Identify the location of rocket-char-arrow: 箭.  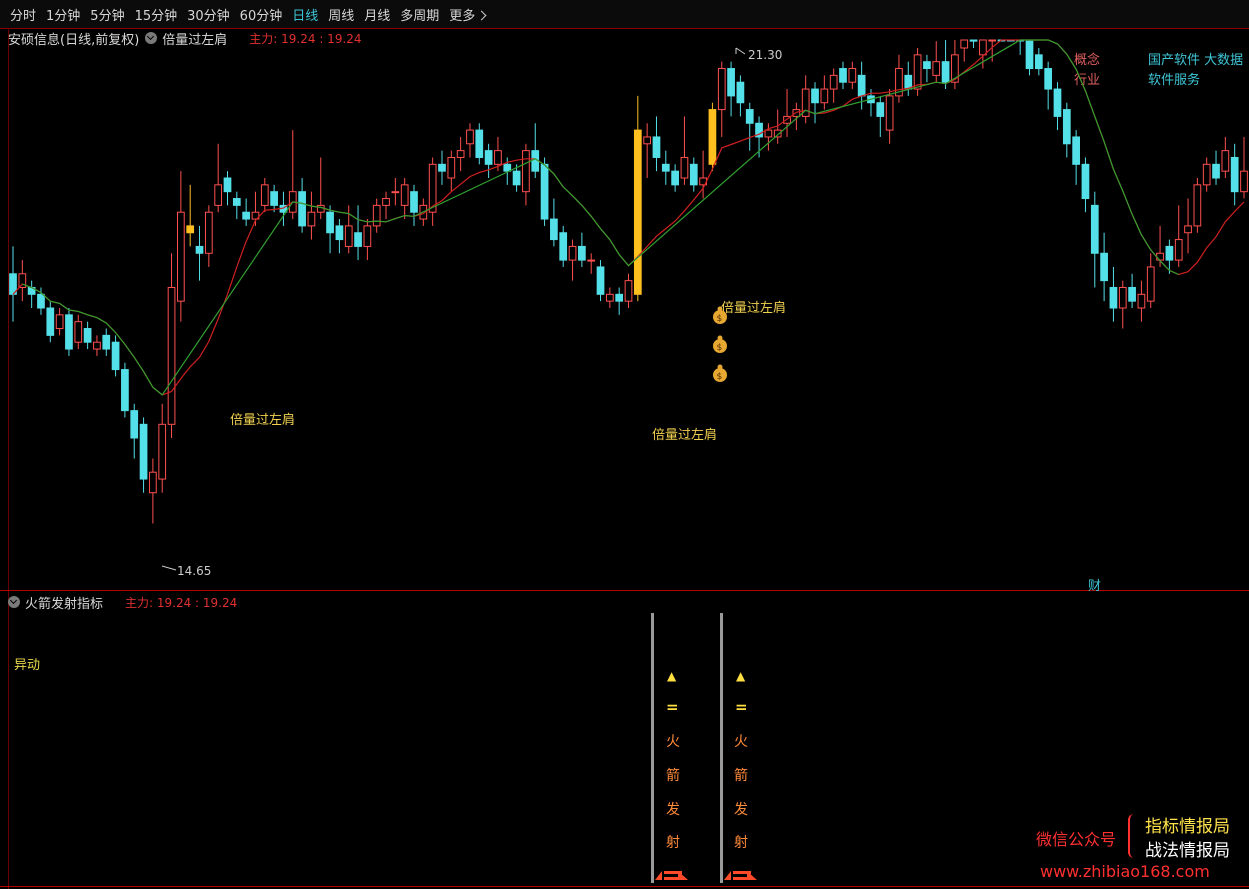
(741, 775).